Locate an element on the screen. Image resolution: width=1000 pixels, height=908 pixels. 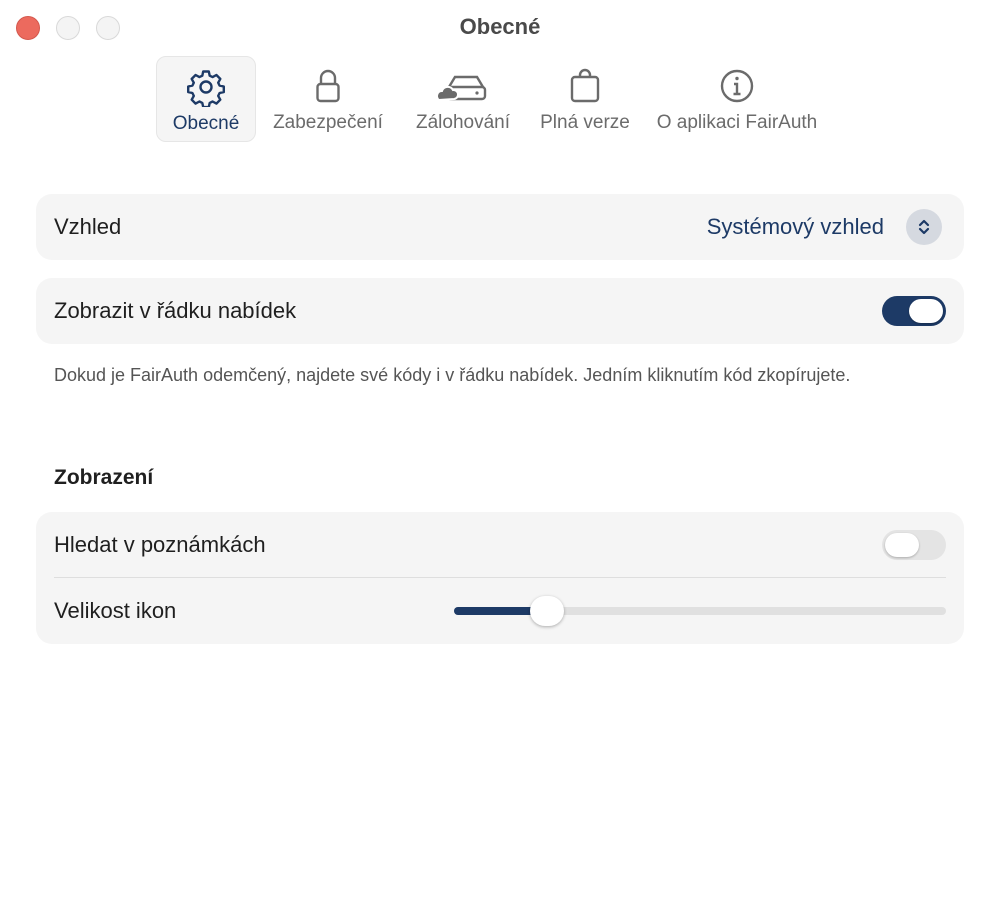
menubar-row: Zobrazit v řádku nabídek is located at coordinates (500, 311).